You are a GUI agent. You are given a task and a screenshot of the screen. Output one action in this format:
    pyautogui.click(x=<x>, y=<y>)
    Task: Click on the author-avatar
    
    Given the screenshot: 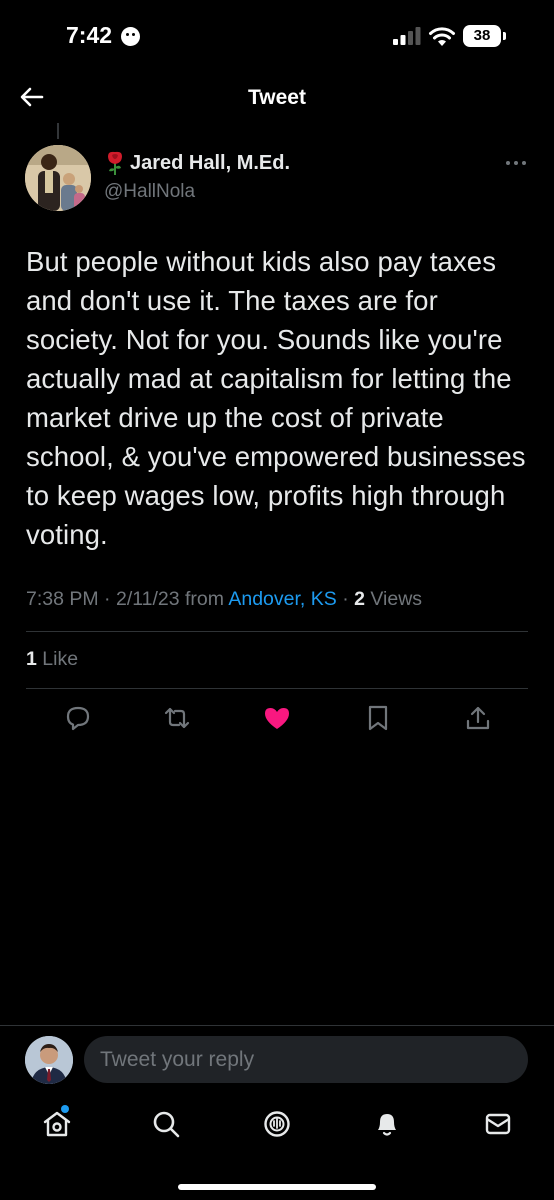 What is the action you would take?
    pyautogui.click(x=58, y=178)
    